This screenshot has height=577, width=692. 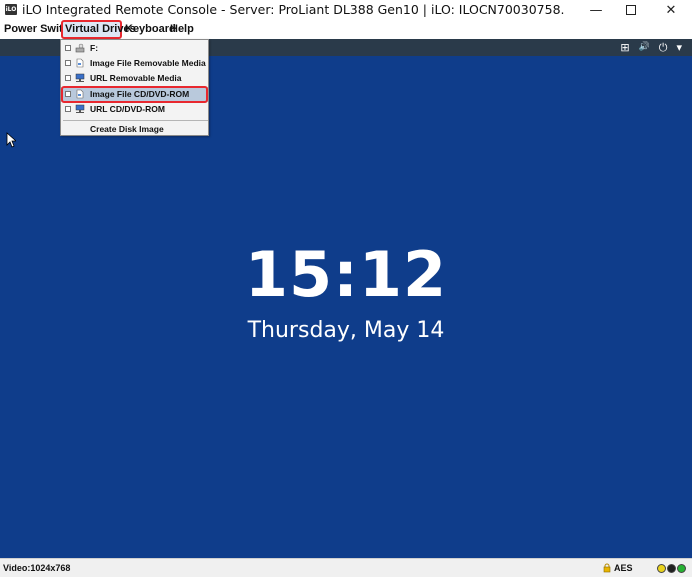 What do you see at coordinates (671, 568) in the screenshot?
I see `status-led-black` at bounding box center [671, 568].